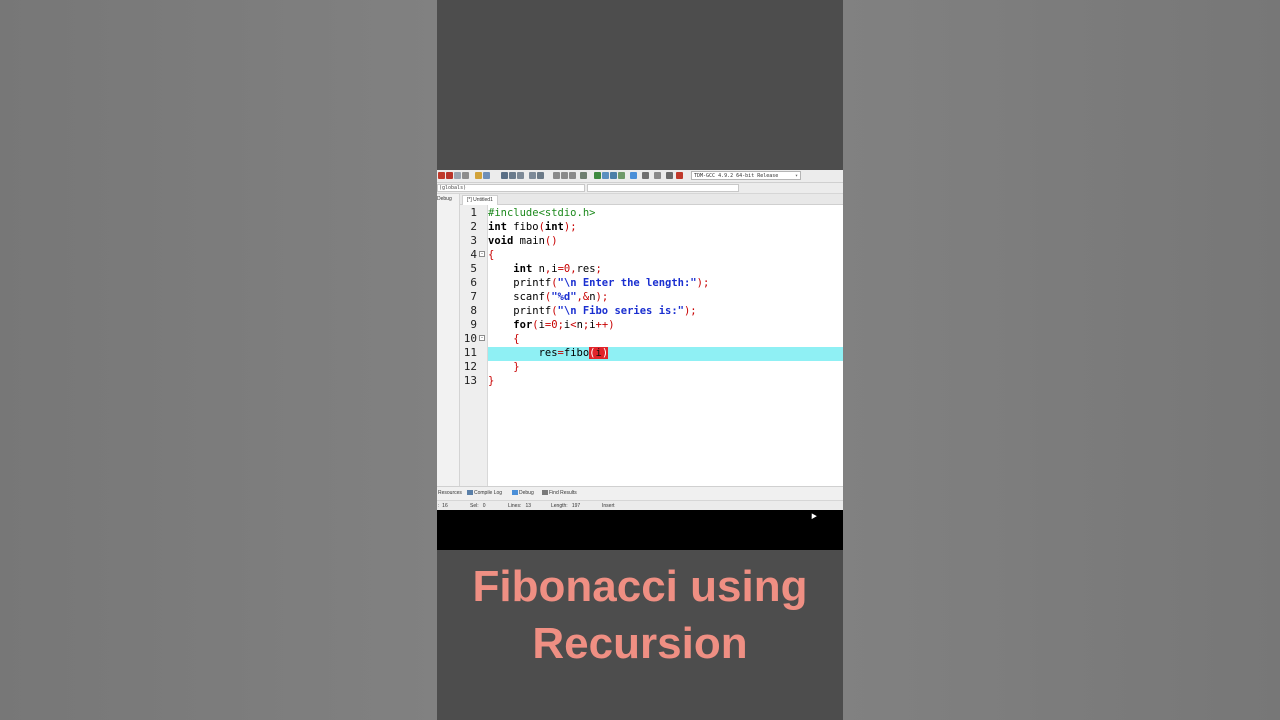 This screenshot has width=1280, height=720. What do you see at coordinates (592, 311) in the screenshot?
I see `code-text: printf("\n Fibo series is:");` at bounding box center [592, 311].